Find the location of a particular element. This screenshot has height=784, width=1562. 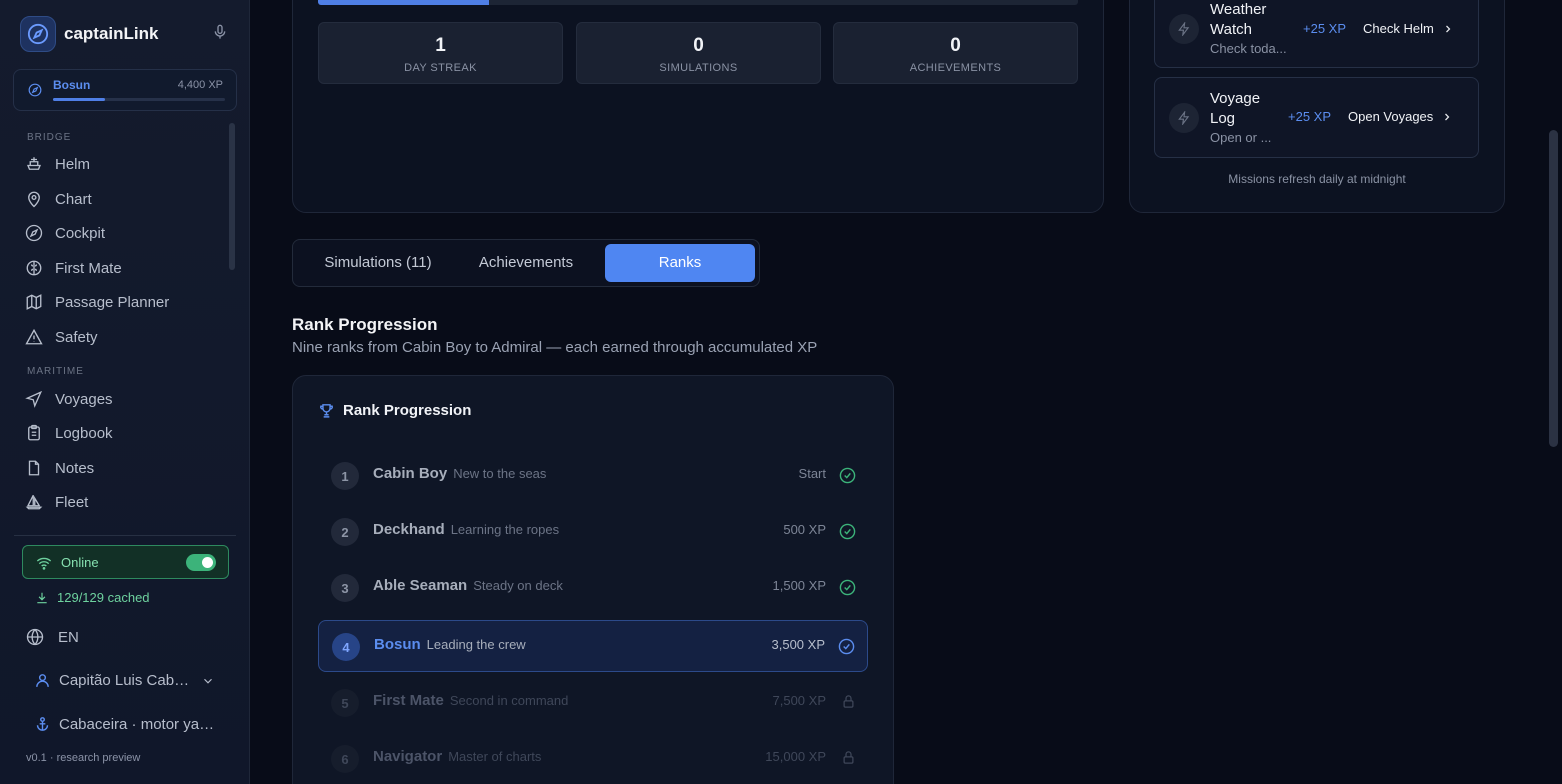

lock-icon is located at coordinates (848, 701).